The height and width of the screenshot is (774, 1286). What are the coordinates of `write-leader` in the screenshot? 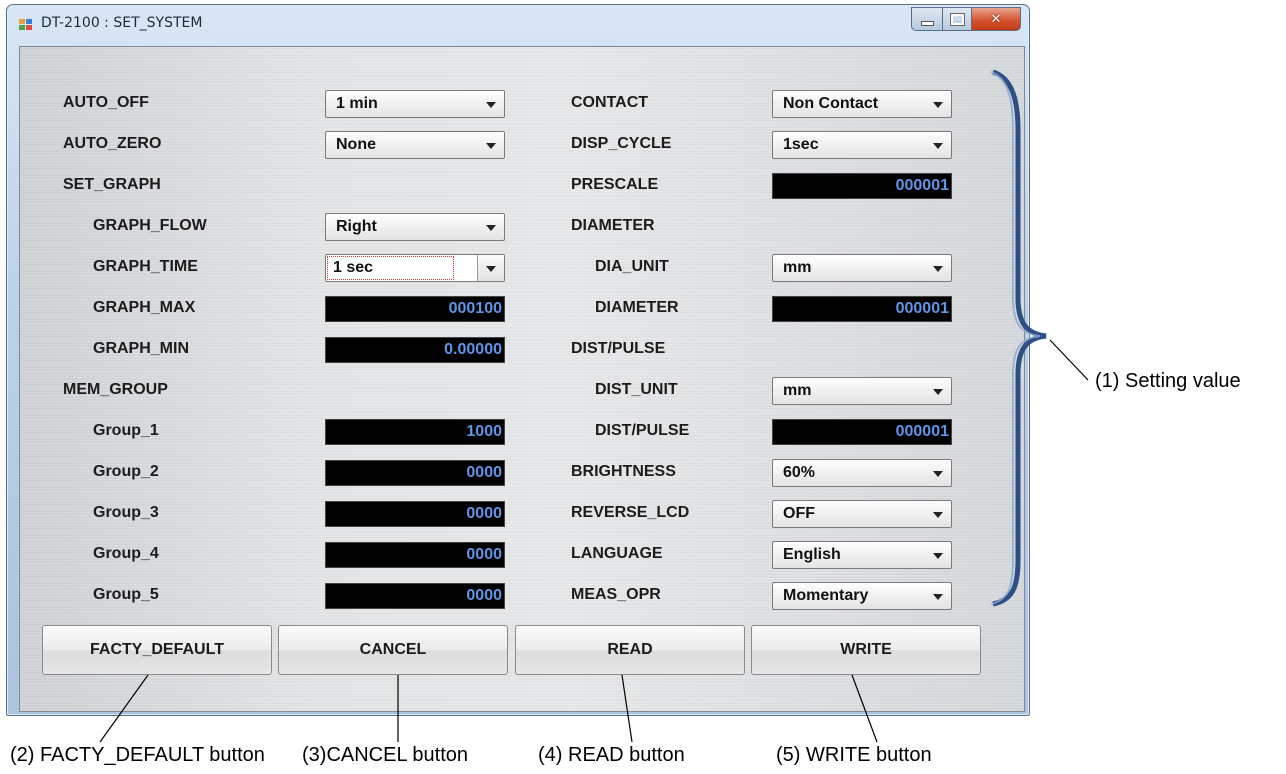 It's located at (864, 708).